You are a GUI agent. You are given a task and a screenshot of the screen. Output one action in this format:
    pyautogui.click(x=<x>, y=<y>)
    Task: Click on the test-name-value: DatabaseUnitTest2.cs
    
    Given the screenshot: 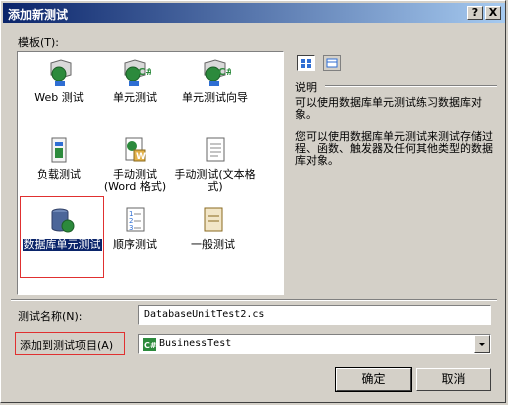 What is the action you would take?
    pyautogui.click(x=204, y=314)
    